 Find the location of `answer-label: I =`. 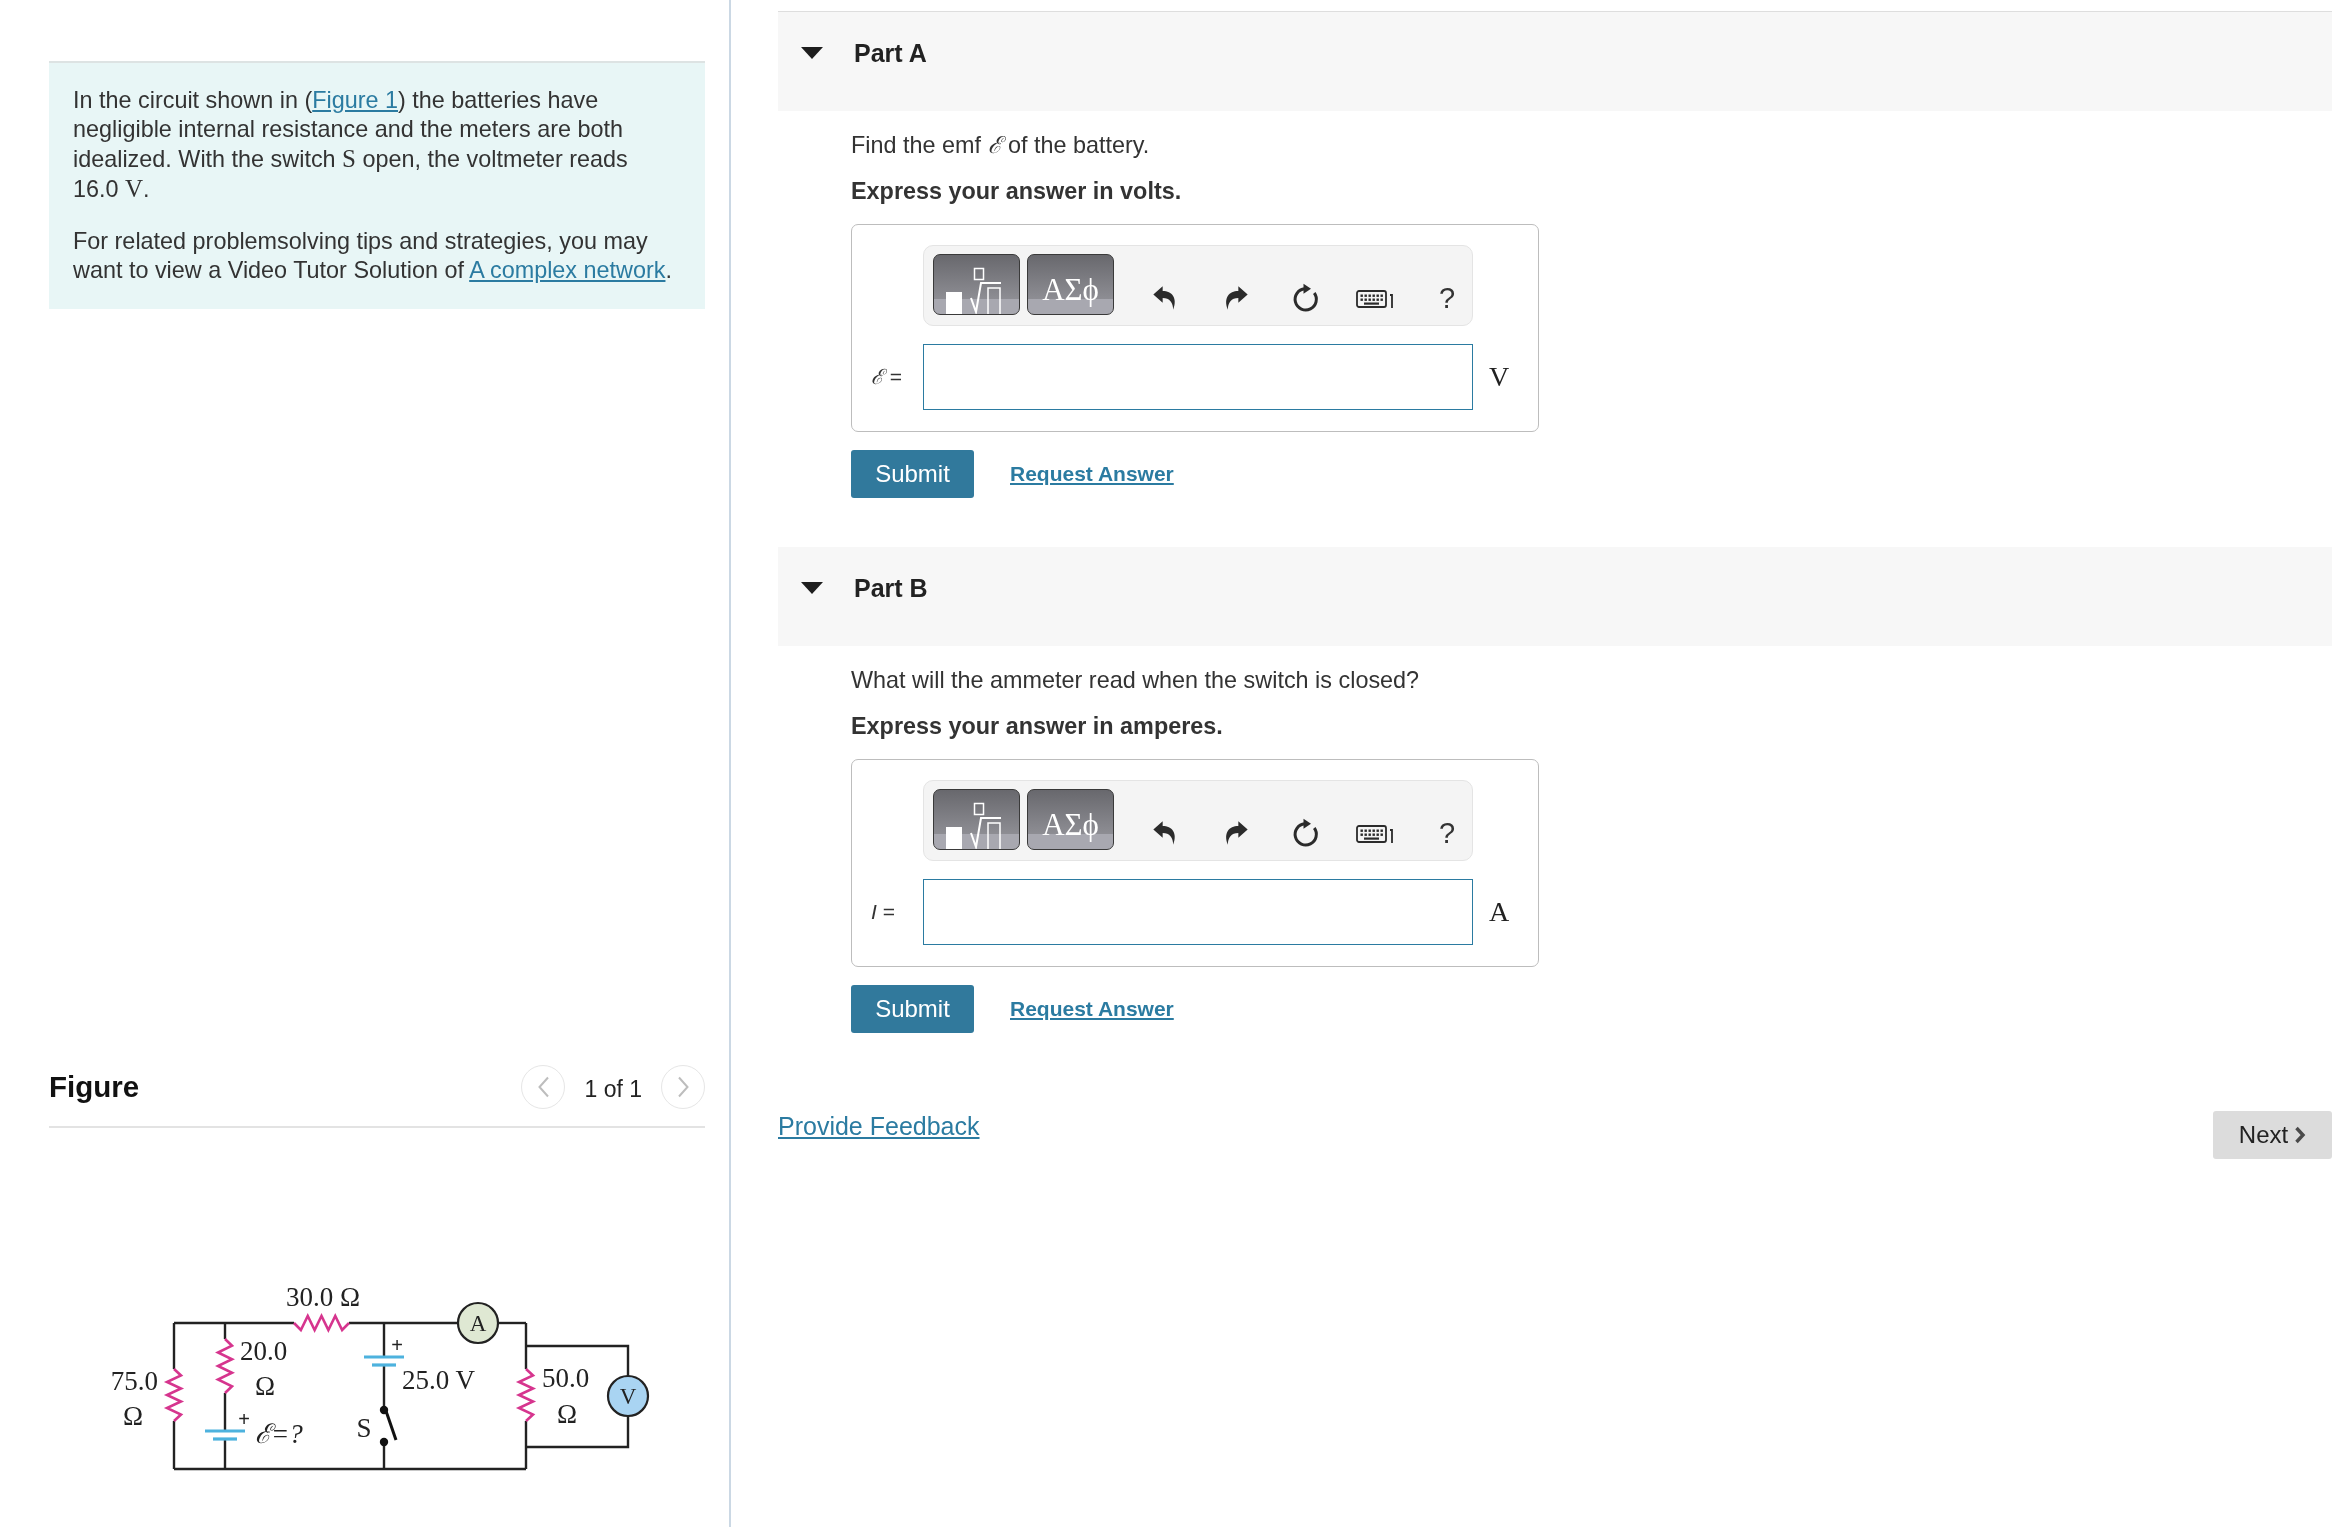

answer-label: I = is located at coordinates (883, 912).